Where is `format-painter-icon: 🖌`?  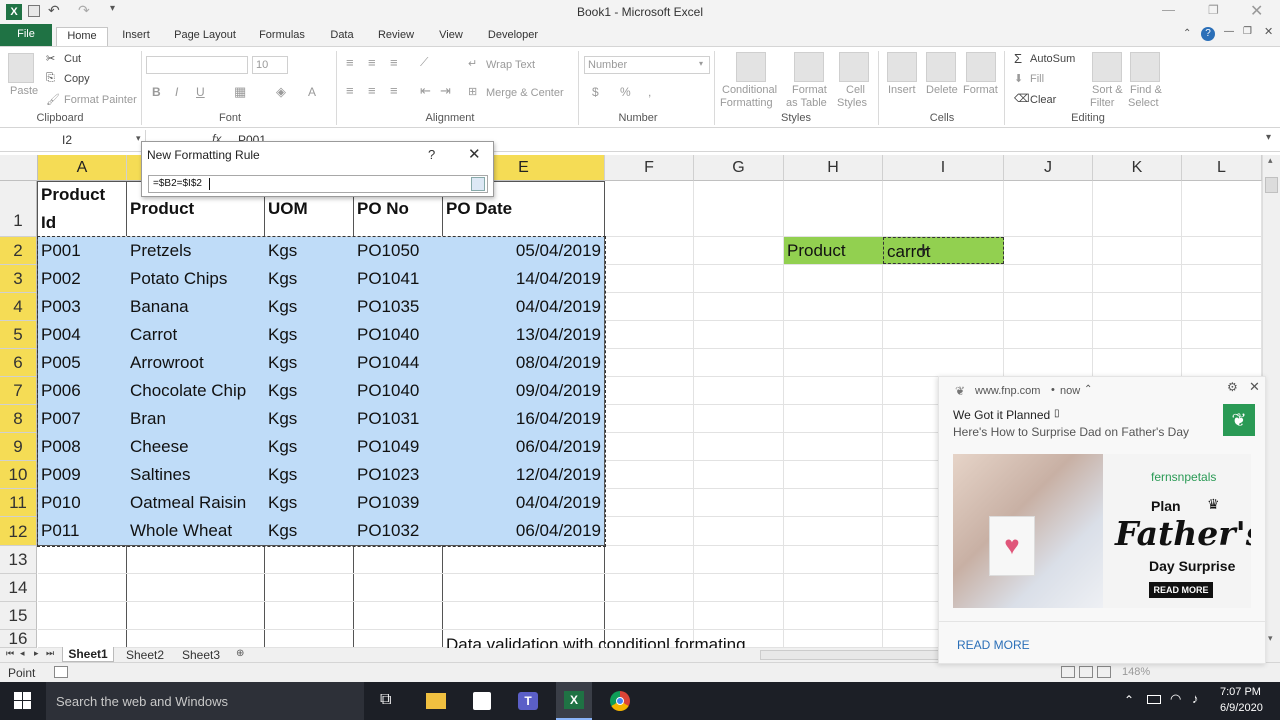 format-painter-icon: 🖌 is located at coordinates (53, 99).